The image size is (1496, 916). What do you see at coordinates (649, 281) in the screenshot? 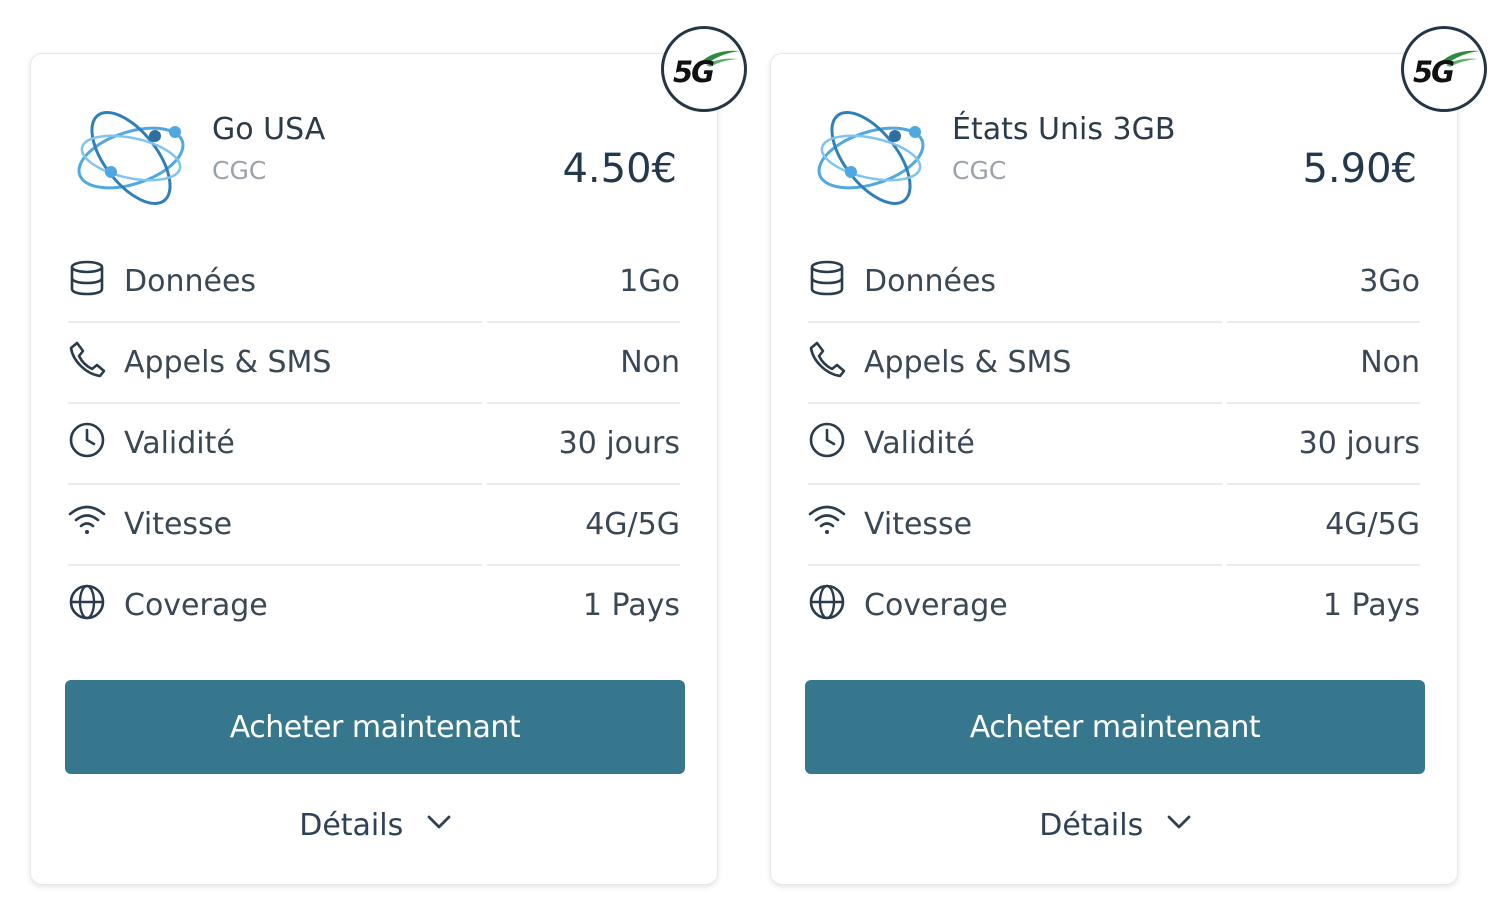
I see `feature-value: 1Go` at bounding box center [649, 281].